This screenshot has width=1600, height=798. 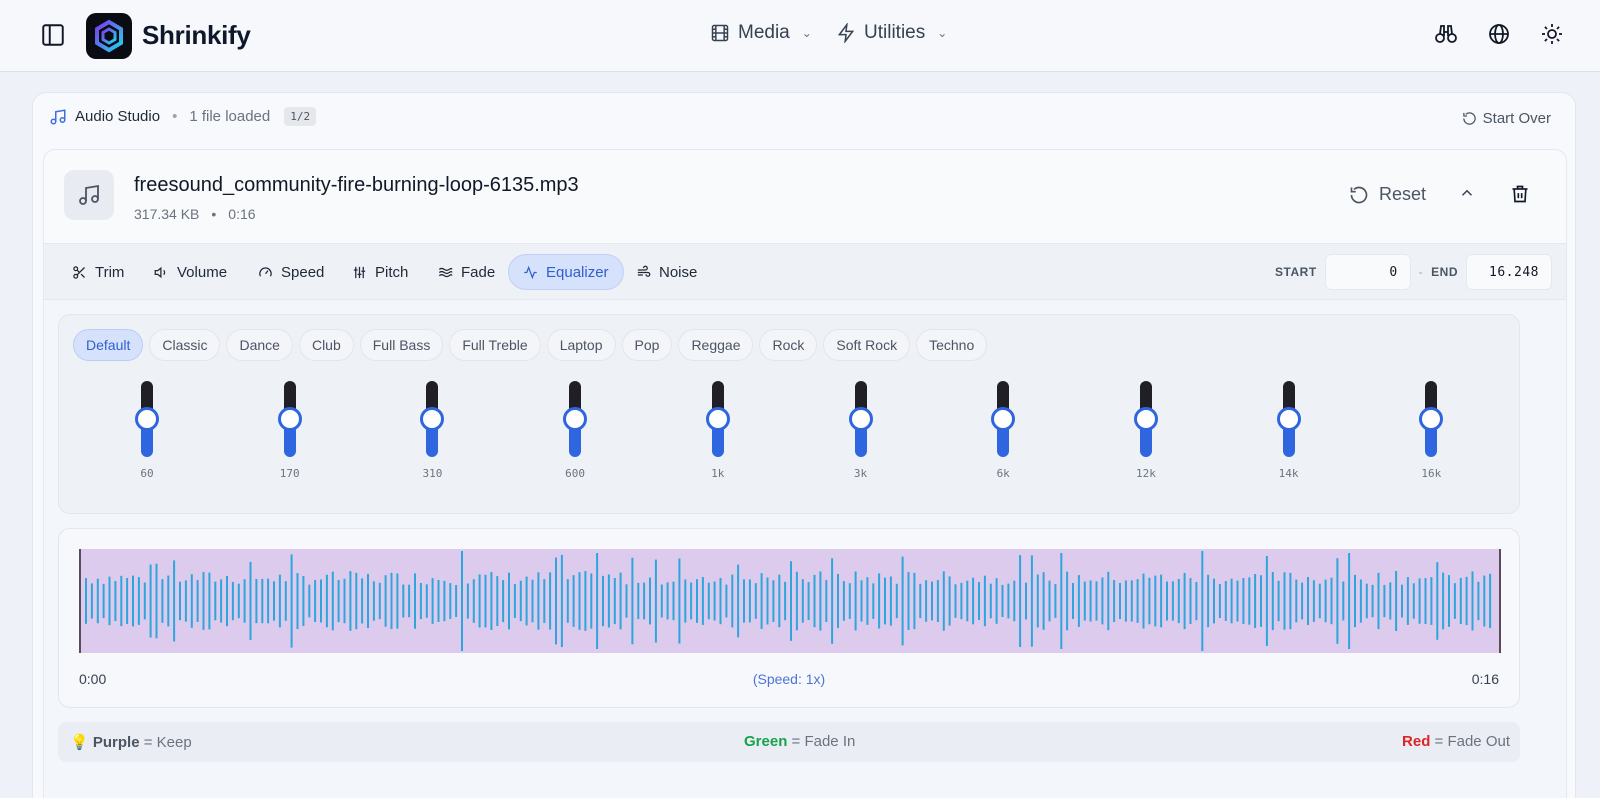 I want to click on preset-reggae: Reggae, so click(x=716, y=345).